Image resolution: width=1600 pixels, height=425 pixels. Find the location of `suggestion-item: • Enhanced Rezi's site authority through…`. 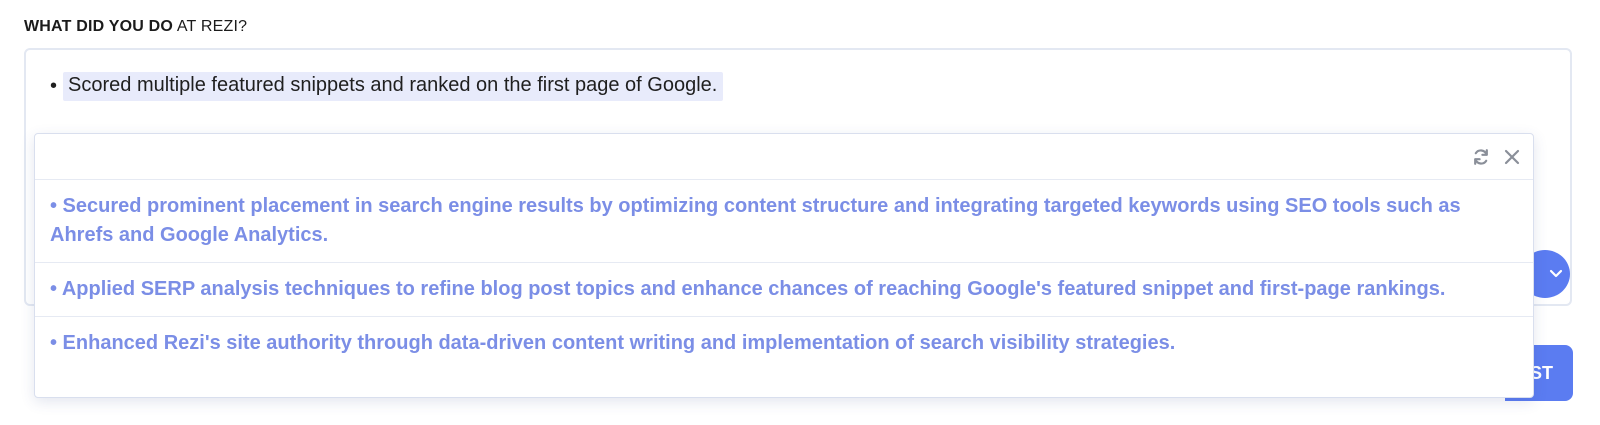

suggestion-item: • Enhanced Rezi's site authority through… is located at coordinates (784, 343).